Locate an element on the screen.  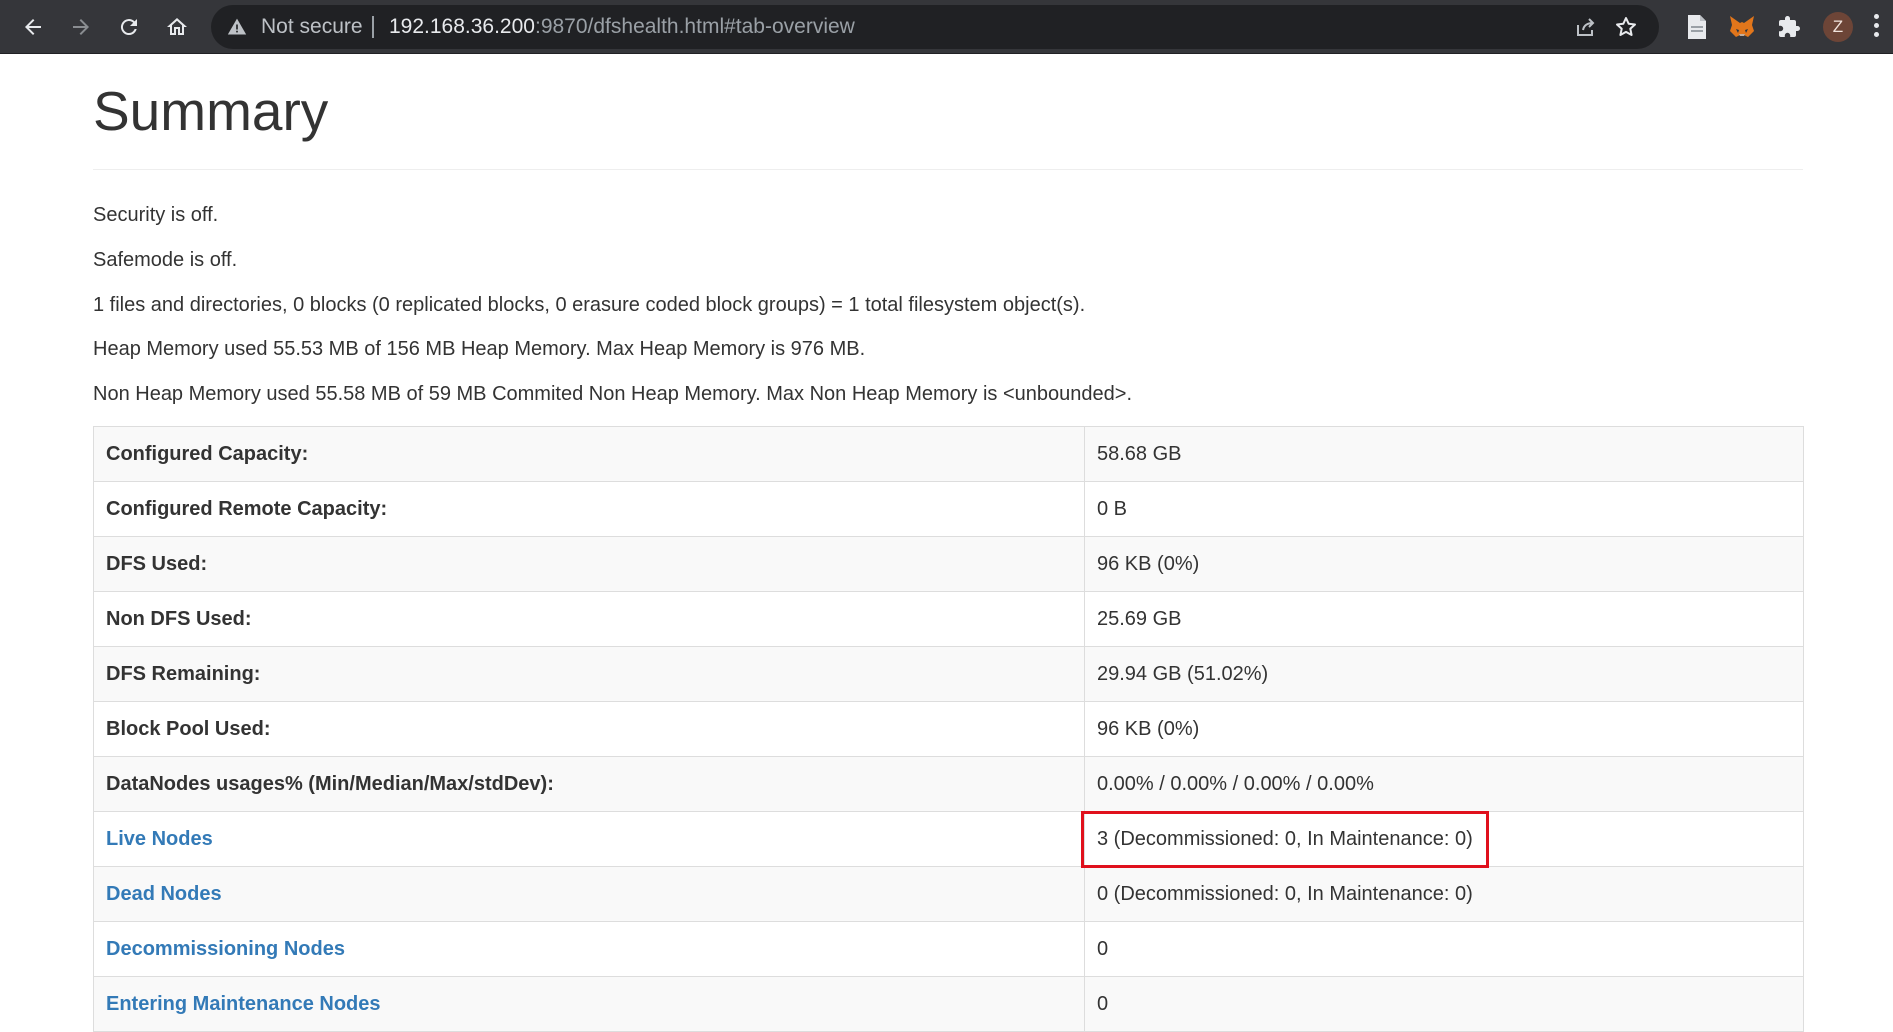
row-value: 0 B is located at coordinates (1444, 509).